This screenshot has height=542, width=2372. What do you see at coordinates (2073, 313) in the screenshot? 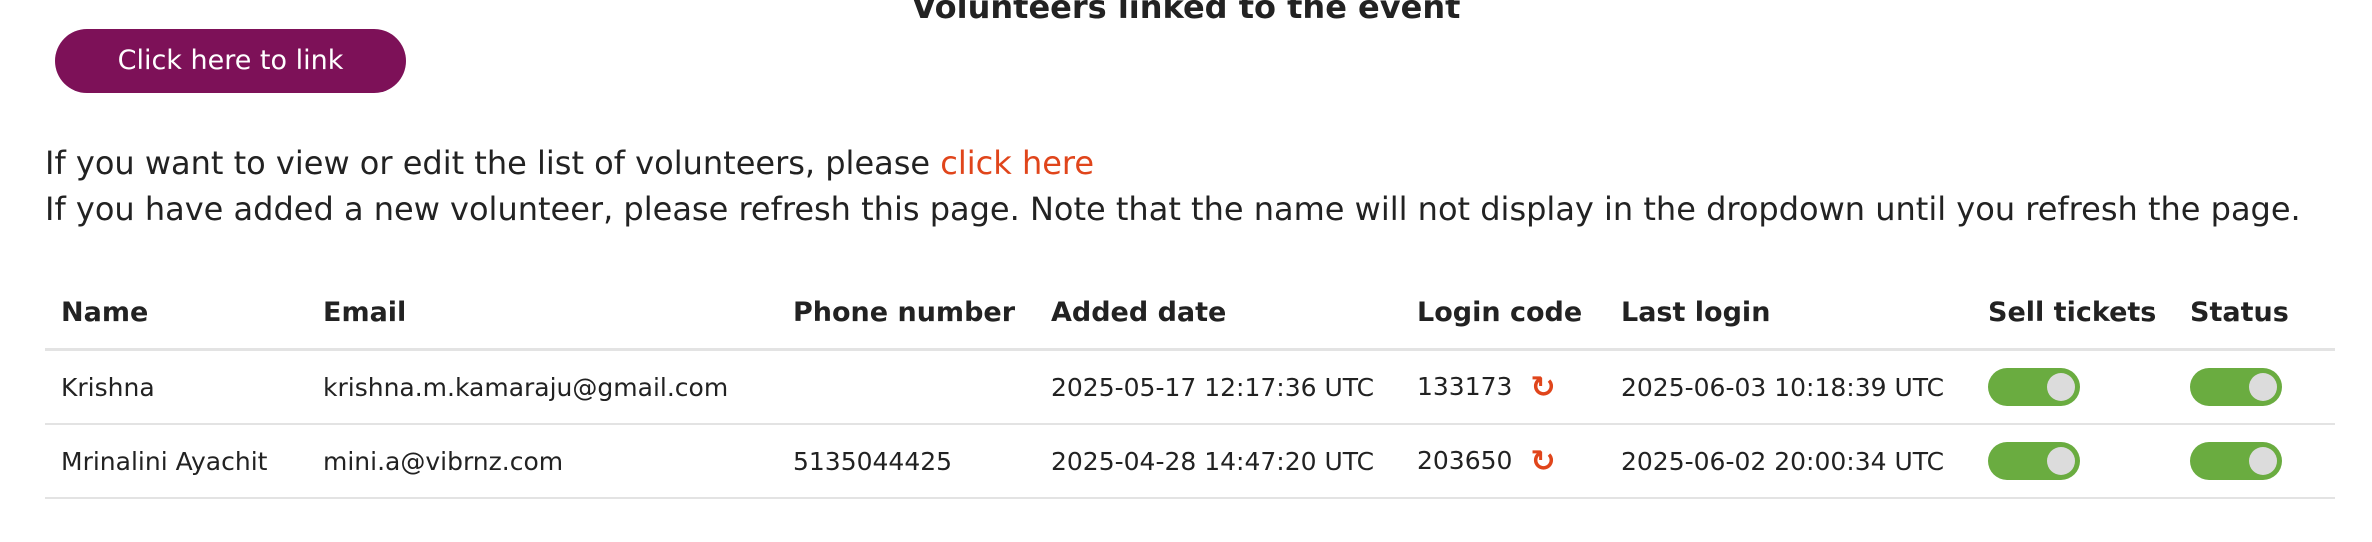
I see `column-header-sell-tickets: Sell tickets` at bounding box center [2073, 313].